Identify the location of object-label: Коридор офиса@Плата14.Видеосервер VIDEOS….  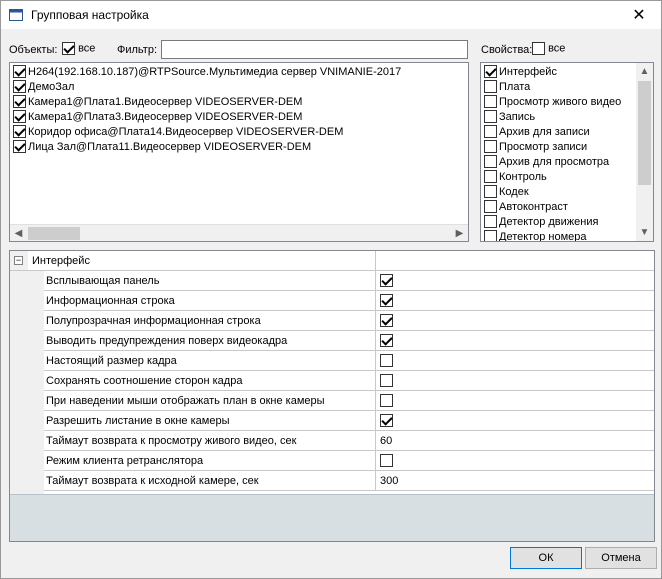
(186, 131).